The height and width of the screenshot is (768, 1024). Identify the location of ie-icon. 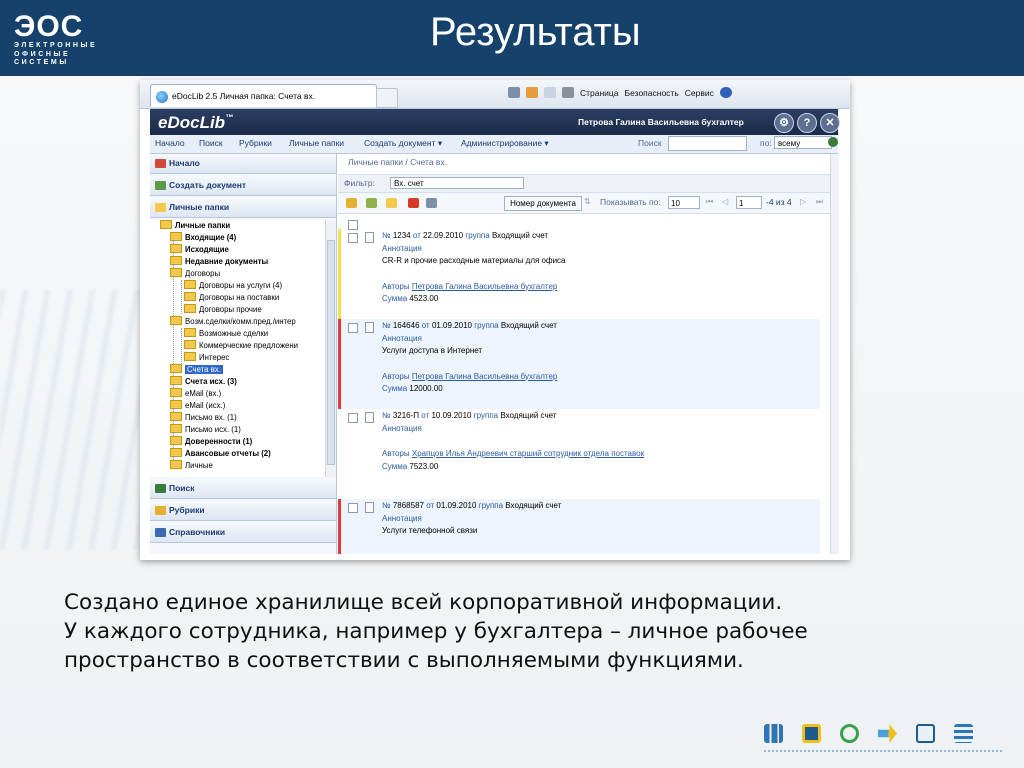
(162, 96).